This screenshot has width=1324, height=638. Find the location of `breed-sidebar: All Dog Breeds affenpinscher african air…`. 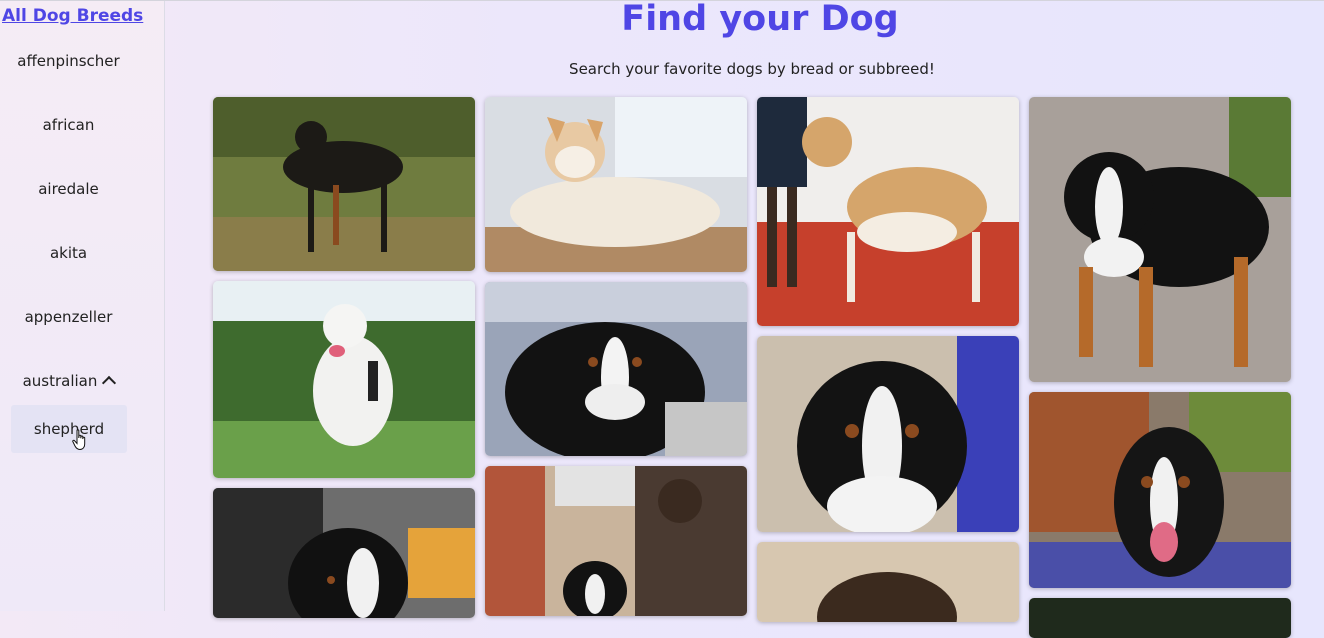

breed-sidebar: All Dog Breeds affenpinscher african air… is located at coordinates (82, 306).